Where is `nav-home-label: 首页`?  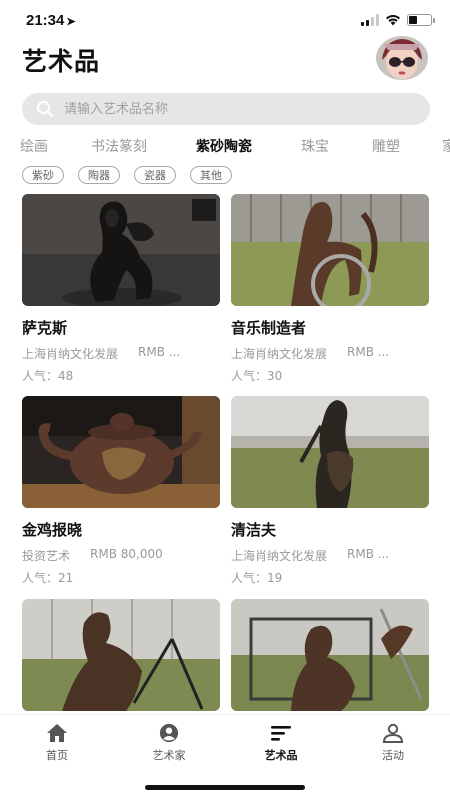 nav-home-label: 首页 is located at coordinates (57, 755).